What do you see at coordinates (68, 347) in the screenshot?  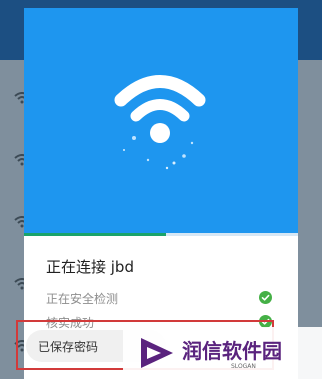 I see `saved-password-label: 已保存密码` at bounding box center [68, 347].